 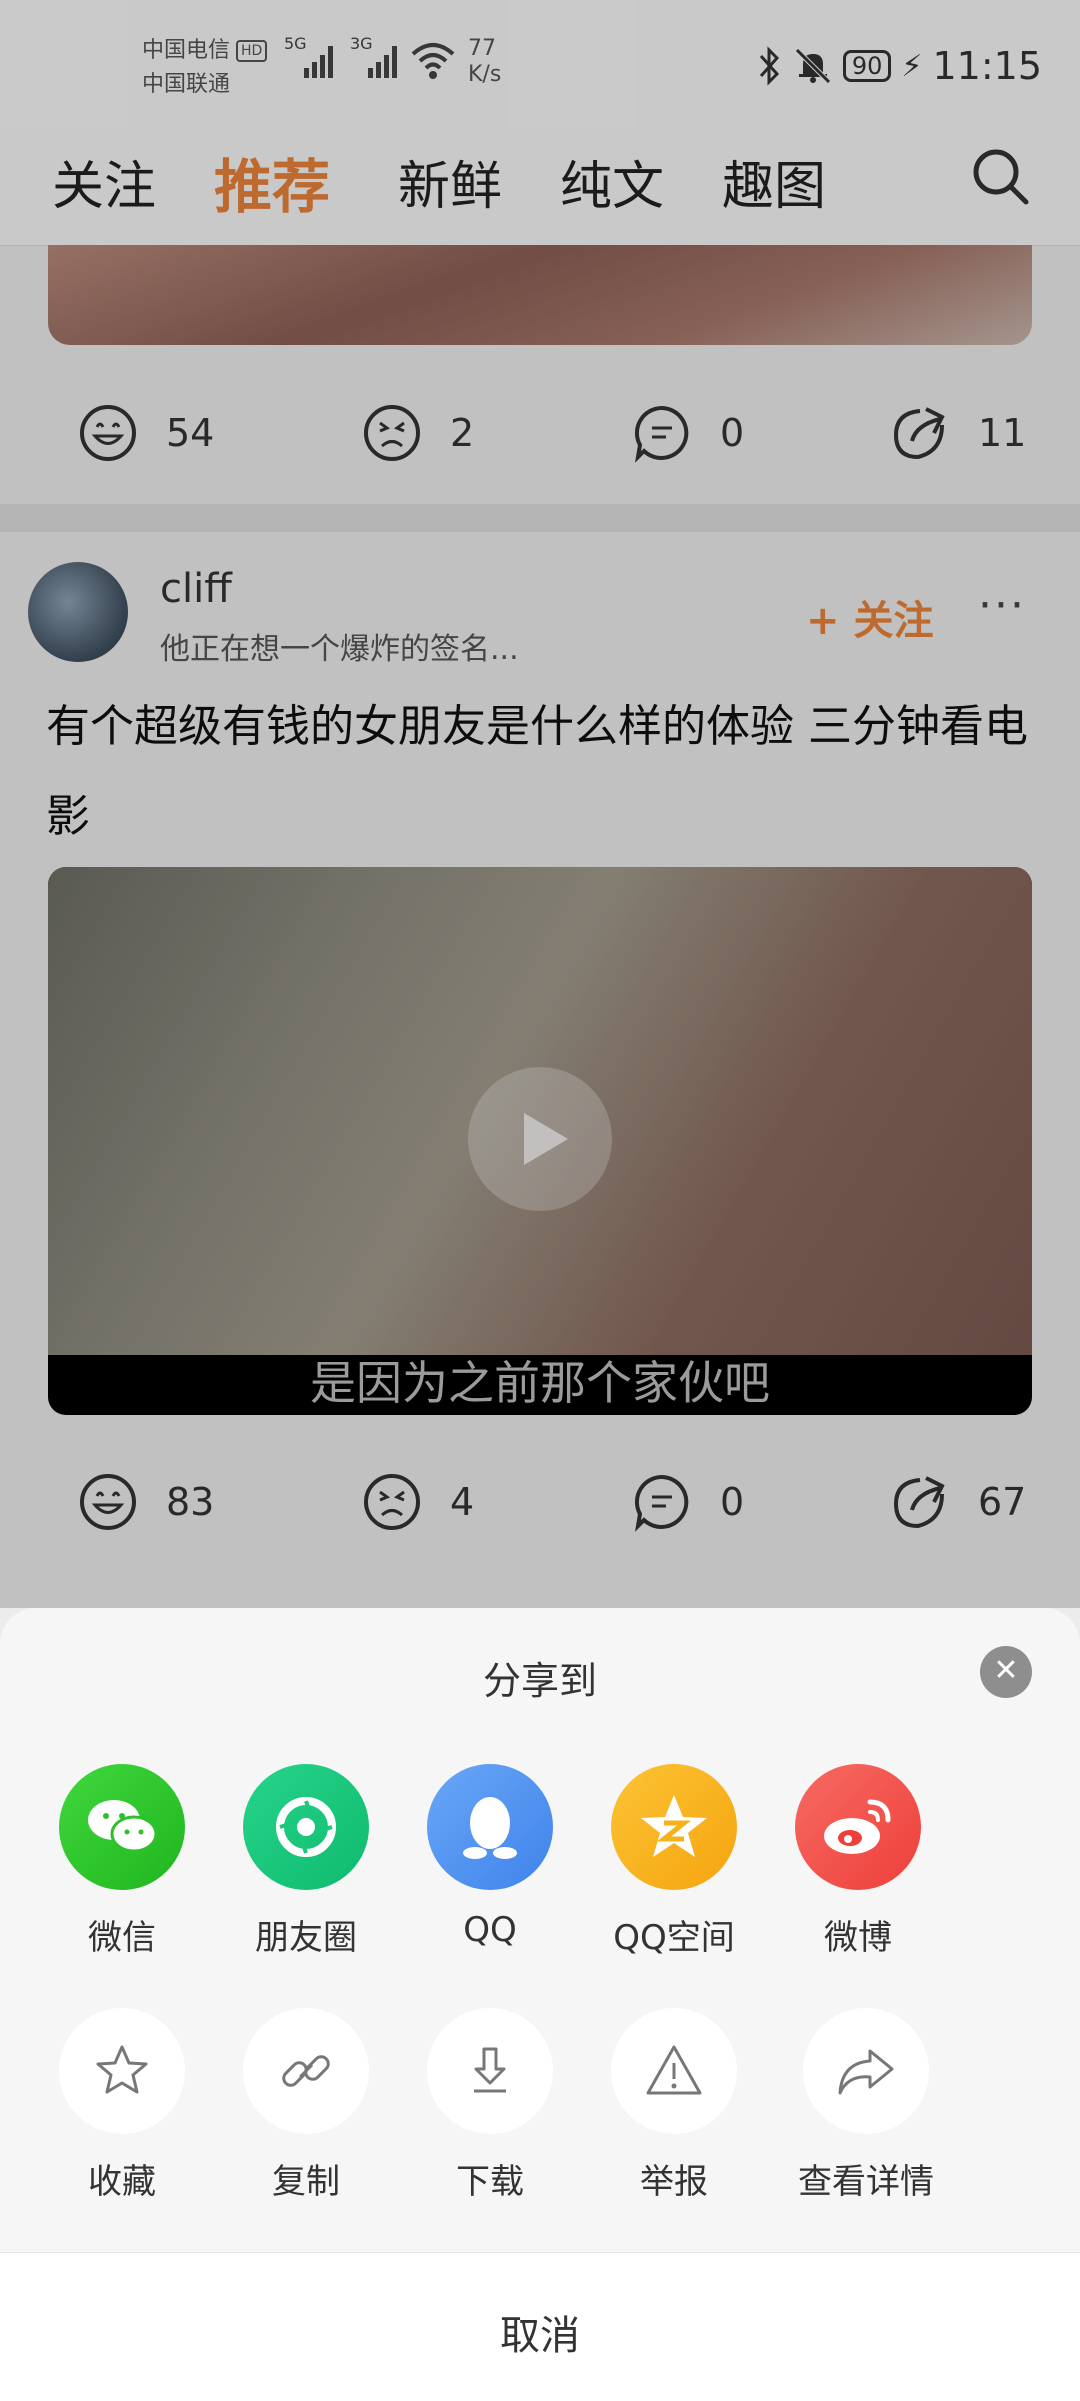 What do you see at coordinates (306, 1938) in the screenshot?
I see `share-moments-label: 朋友圈` at bounding box center [306, 1938].